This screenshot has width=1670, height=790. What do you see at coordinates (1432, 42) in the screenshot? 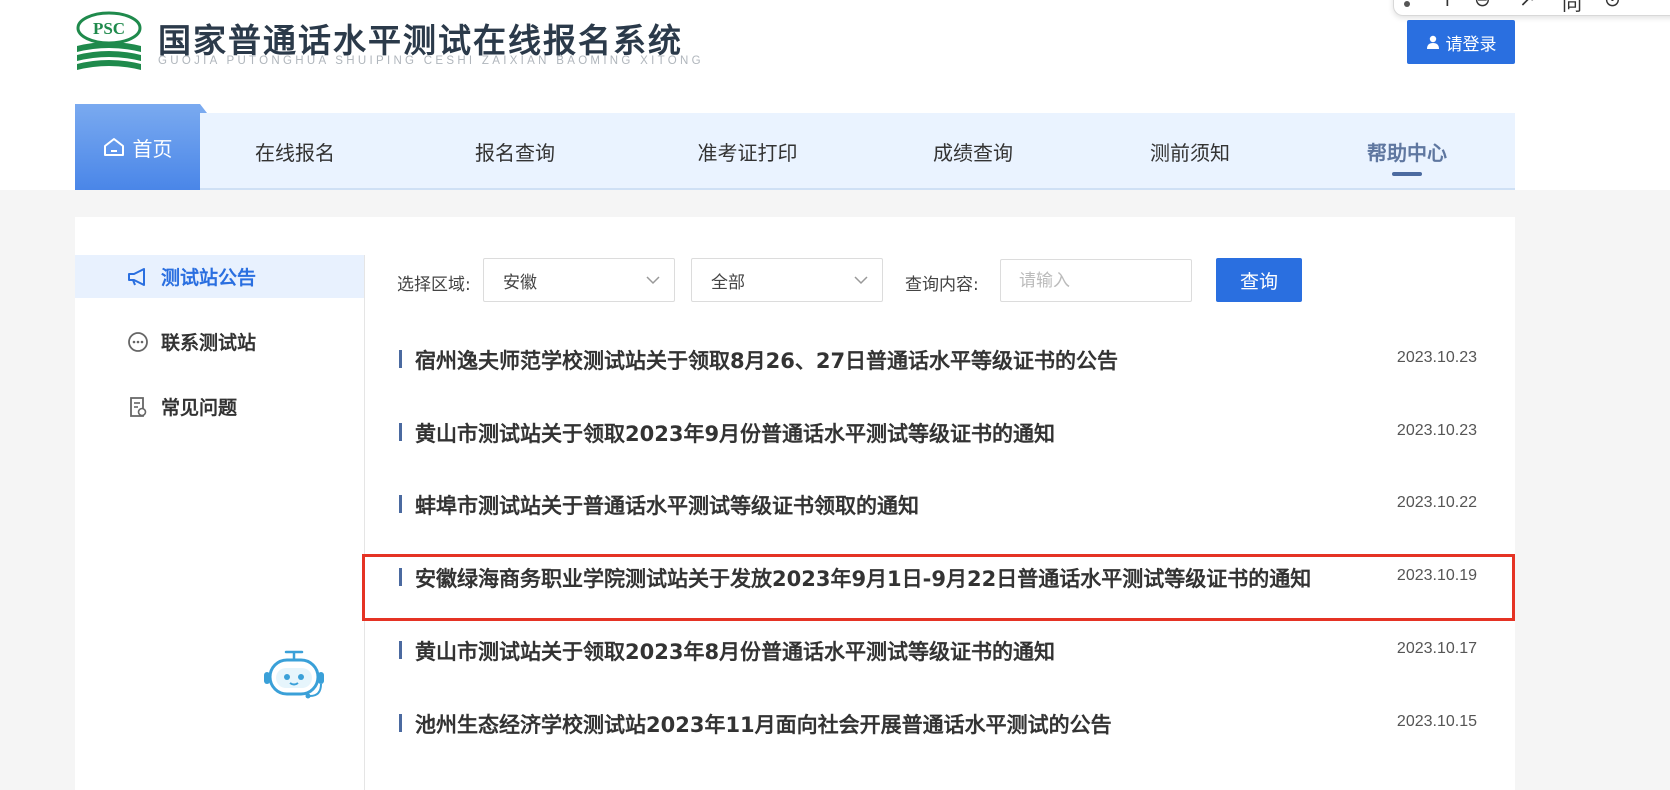
I see `user-icon` at bounding box center [1432, 42].